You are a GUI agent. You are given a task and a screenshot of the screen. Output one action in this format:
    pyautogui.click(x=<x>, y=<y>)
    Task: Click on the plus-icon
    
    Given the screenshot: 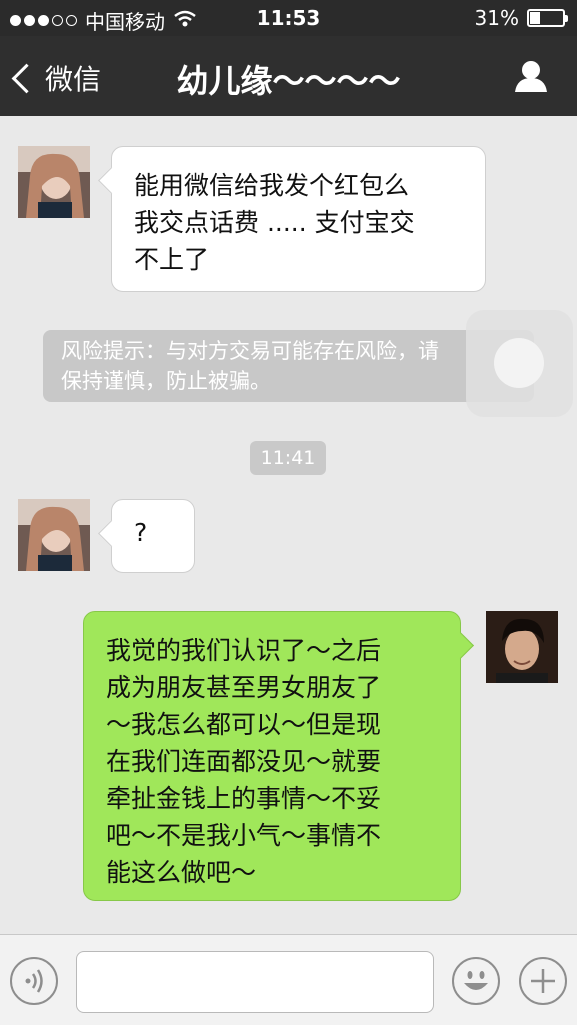 What is the action you would take?
    pyautogui.click(x=543, y=981)
    